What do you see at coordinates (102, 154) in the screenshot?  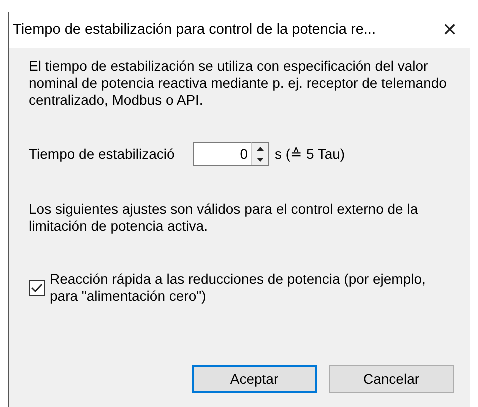 I see `settling-time-label: Tiempo de estabilizació` at bounding box center [102, 154].